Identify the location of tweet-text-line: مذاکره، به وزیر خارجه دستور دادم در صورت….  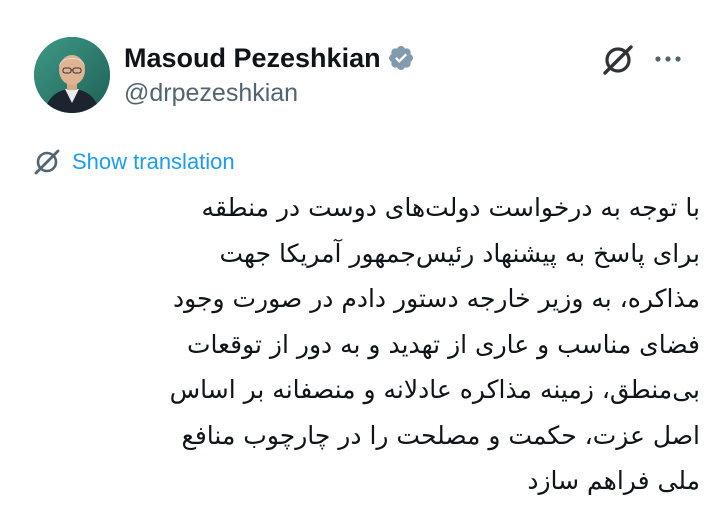
(436, 298).